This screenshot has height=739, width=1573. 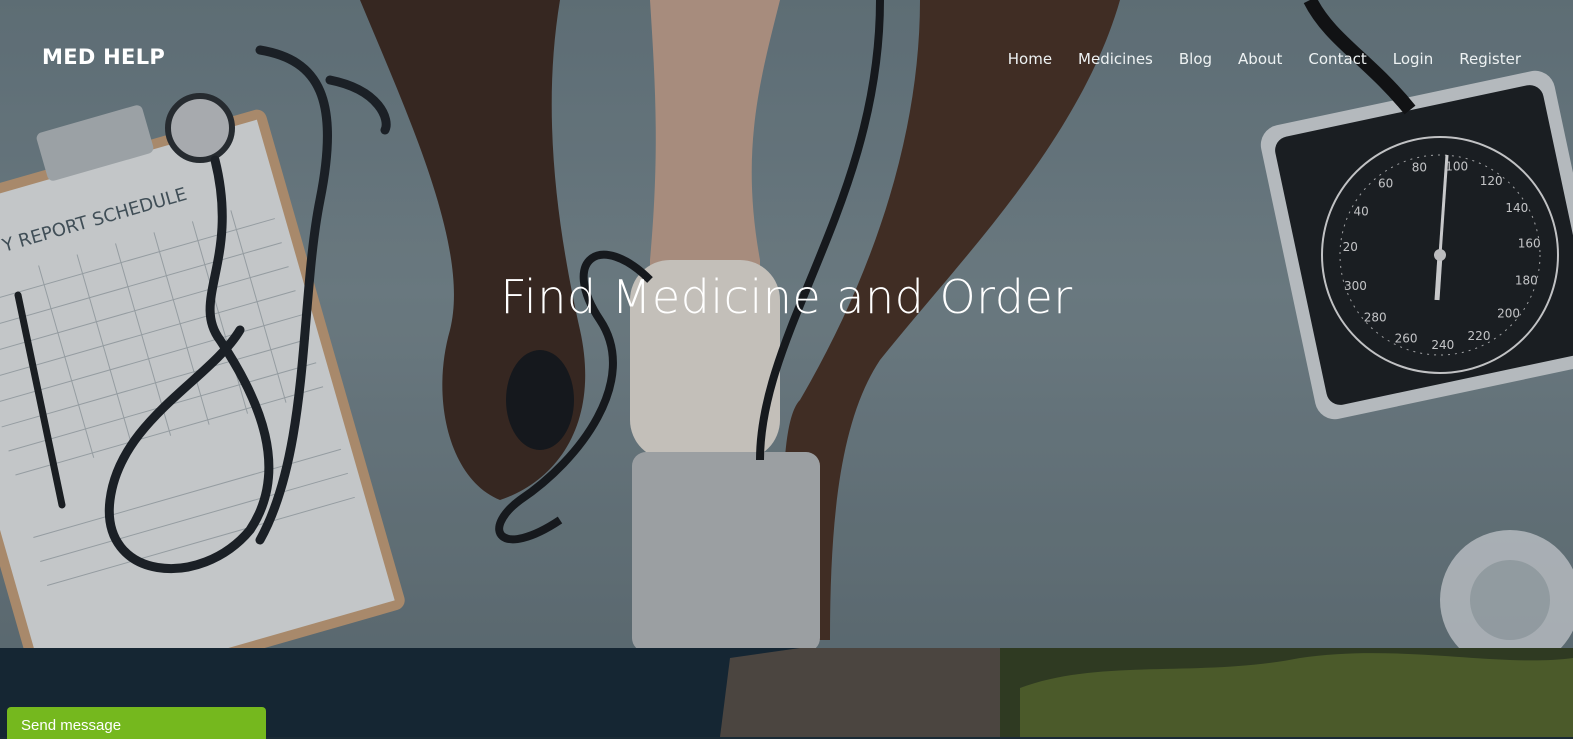 What do you see at coordinates (103, 57) in the screenshot?
I see `brand-logo: MED HELP` at bounding box center [103, 57].